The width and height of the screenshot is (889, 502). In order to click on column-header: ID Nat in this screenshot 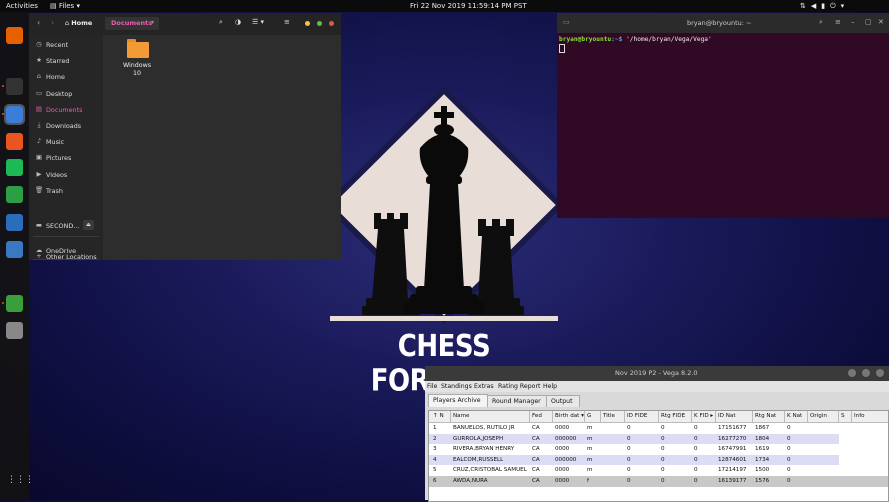, I will do `click(727, 416)`.